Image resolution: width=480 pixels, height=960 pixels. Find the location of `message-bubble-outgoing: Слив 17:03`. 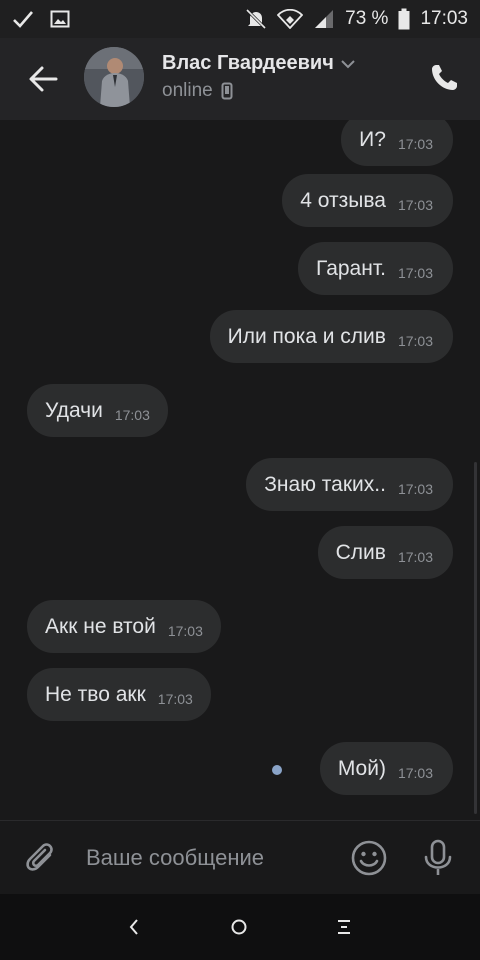

message-bubble-outgoing: Слив 17:03 is located at coordinates (385, 552).